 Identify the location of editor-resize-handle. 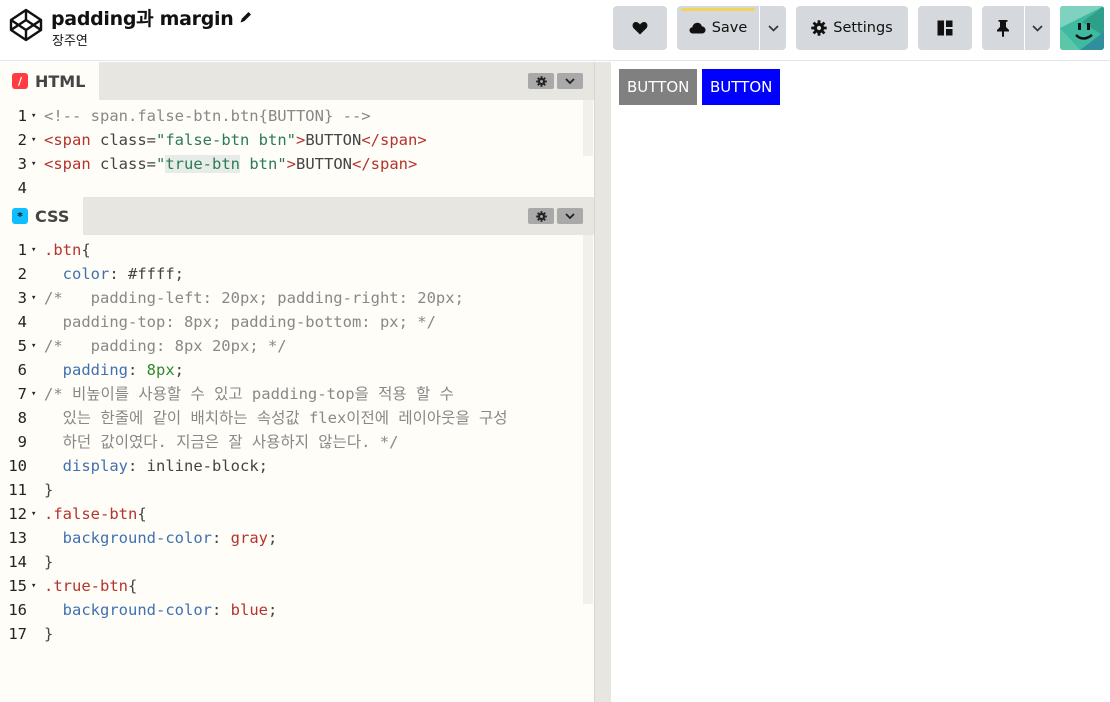
(602, 382).